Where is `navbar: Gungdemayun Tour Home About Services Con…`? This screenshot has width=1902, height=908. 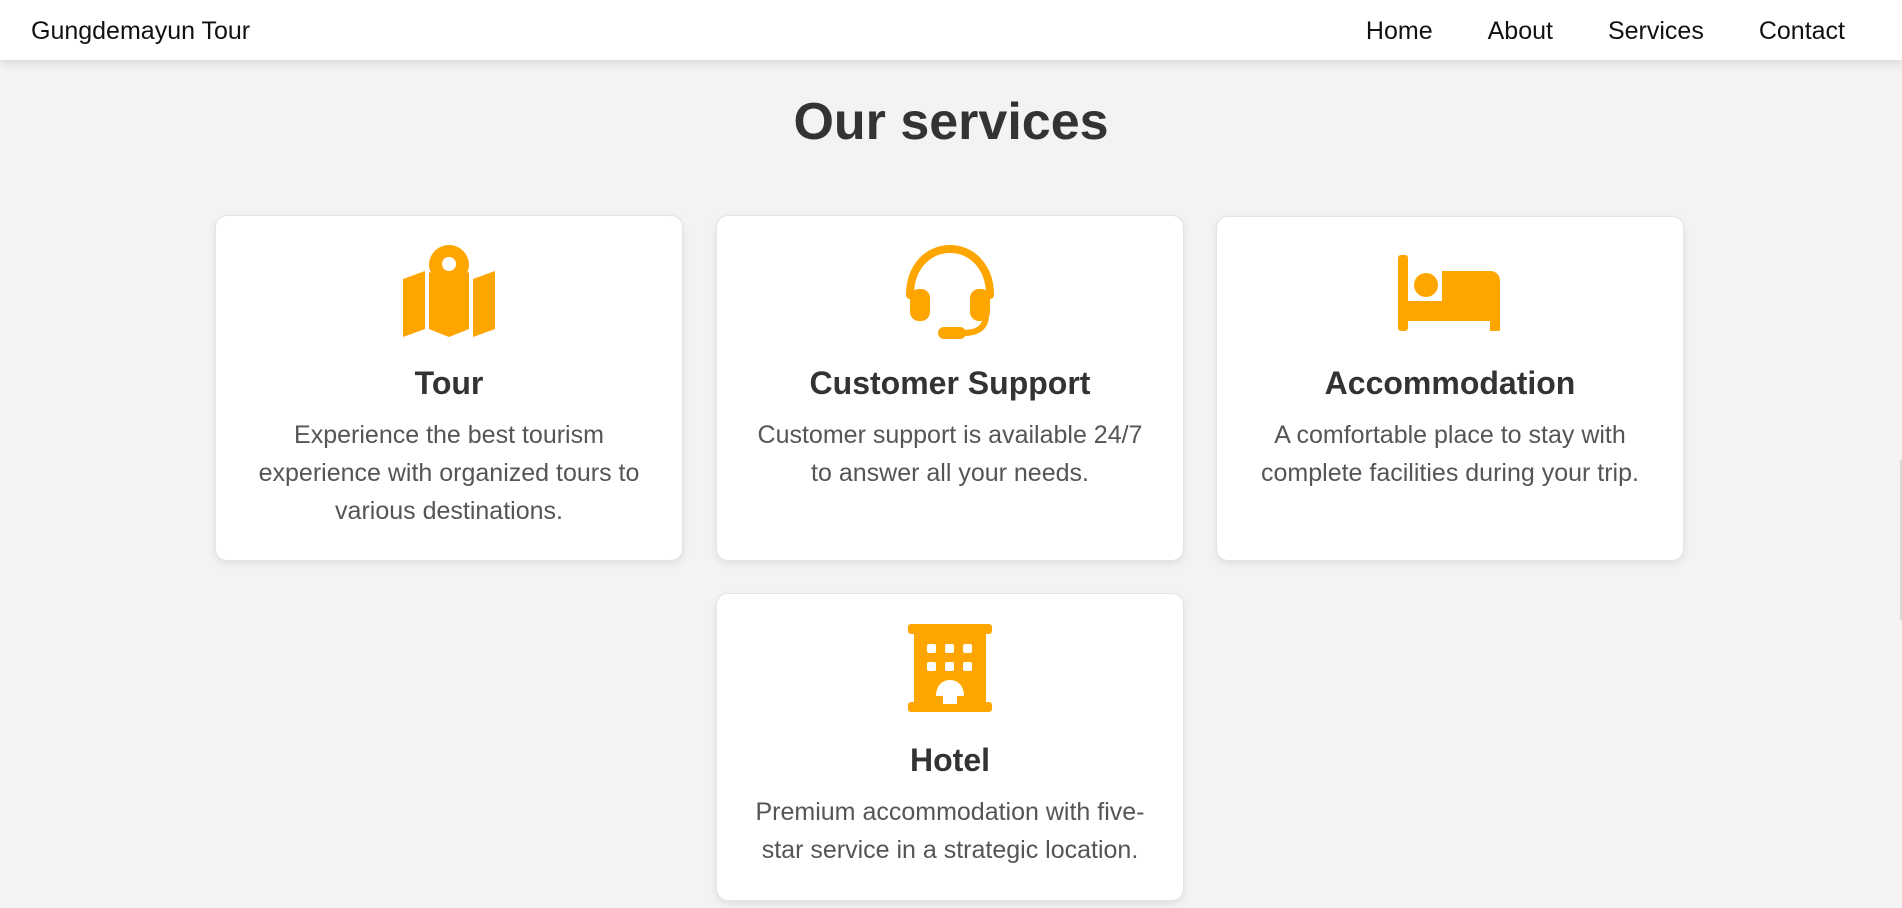
navbar: Gungdemayun Tour Home About Services Con… is located at coordinates (951, 30).